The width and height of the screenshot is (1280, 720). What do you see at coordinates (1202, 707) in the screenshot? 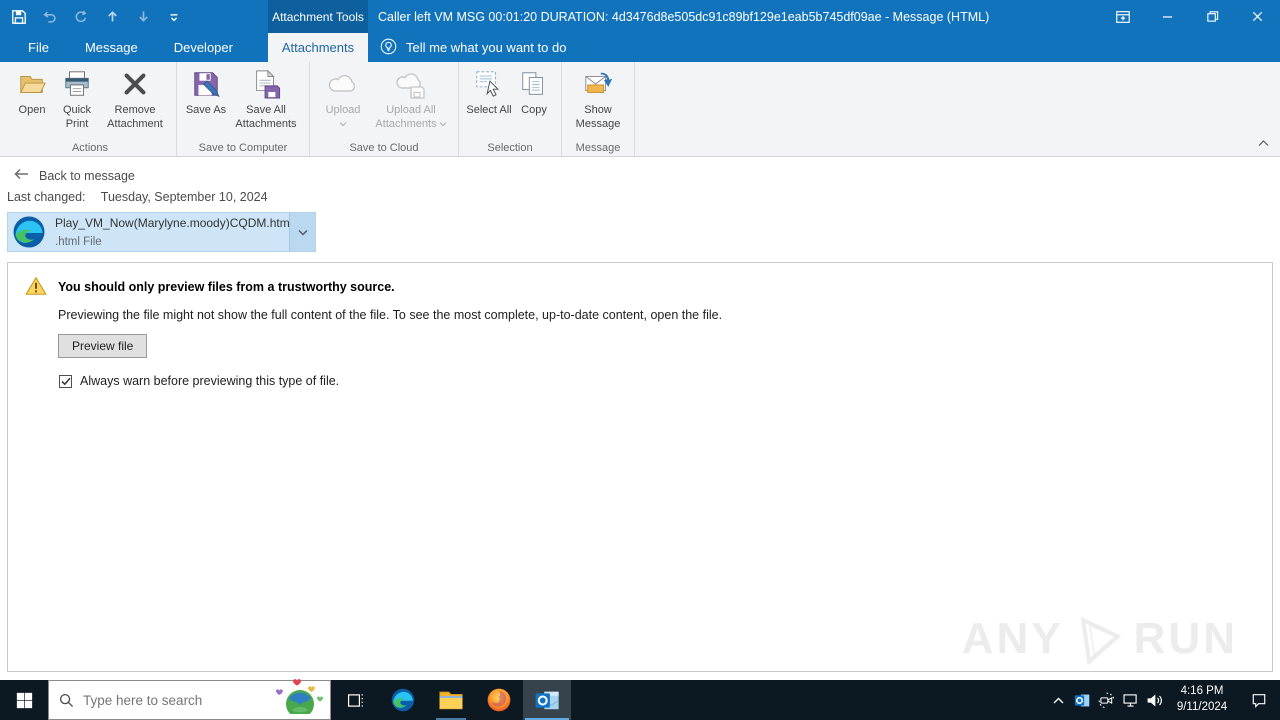
I see `clock-date: 9/11/2024` at bounding box center [1202, 707].